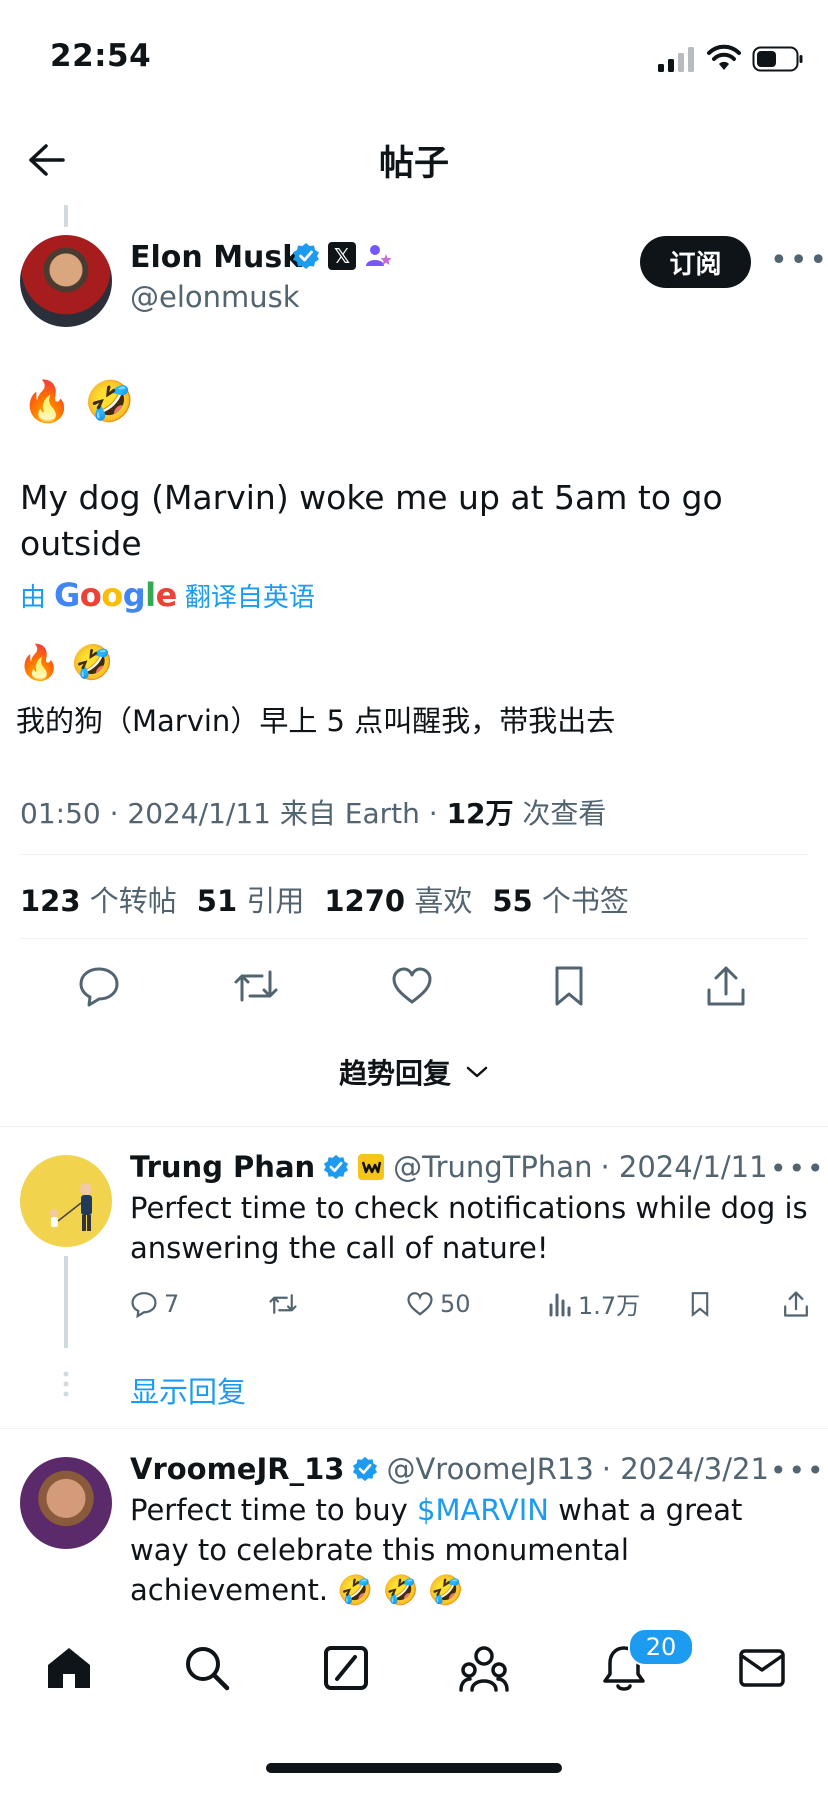 The image size is (828, 1793). I want to click on tab-grok, so click(346, 1668).